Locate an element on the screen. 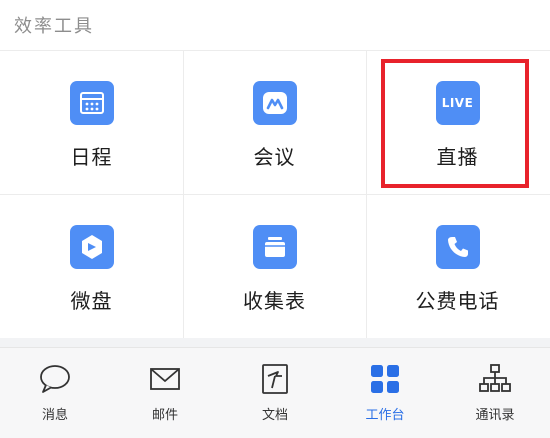 Image resolution: width=550 pixels, height=438 pixels. tool-phone: 公费电话 is located at coordinates (457, 266).